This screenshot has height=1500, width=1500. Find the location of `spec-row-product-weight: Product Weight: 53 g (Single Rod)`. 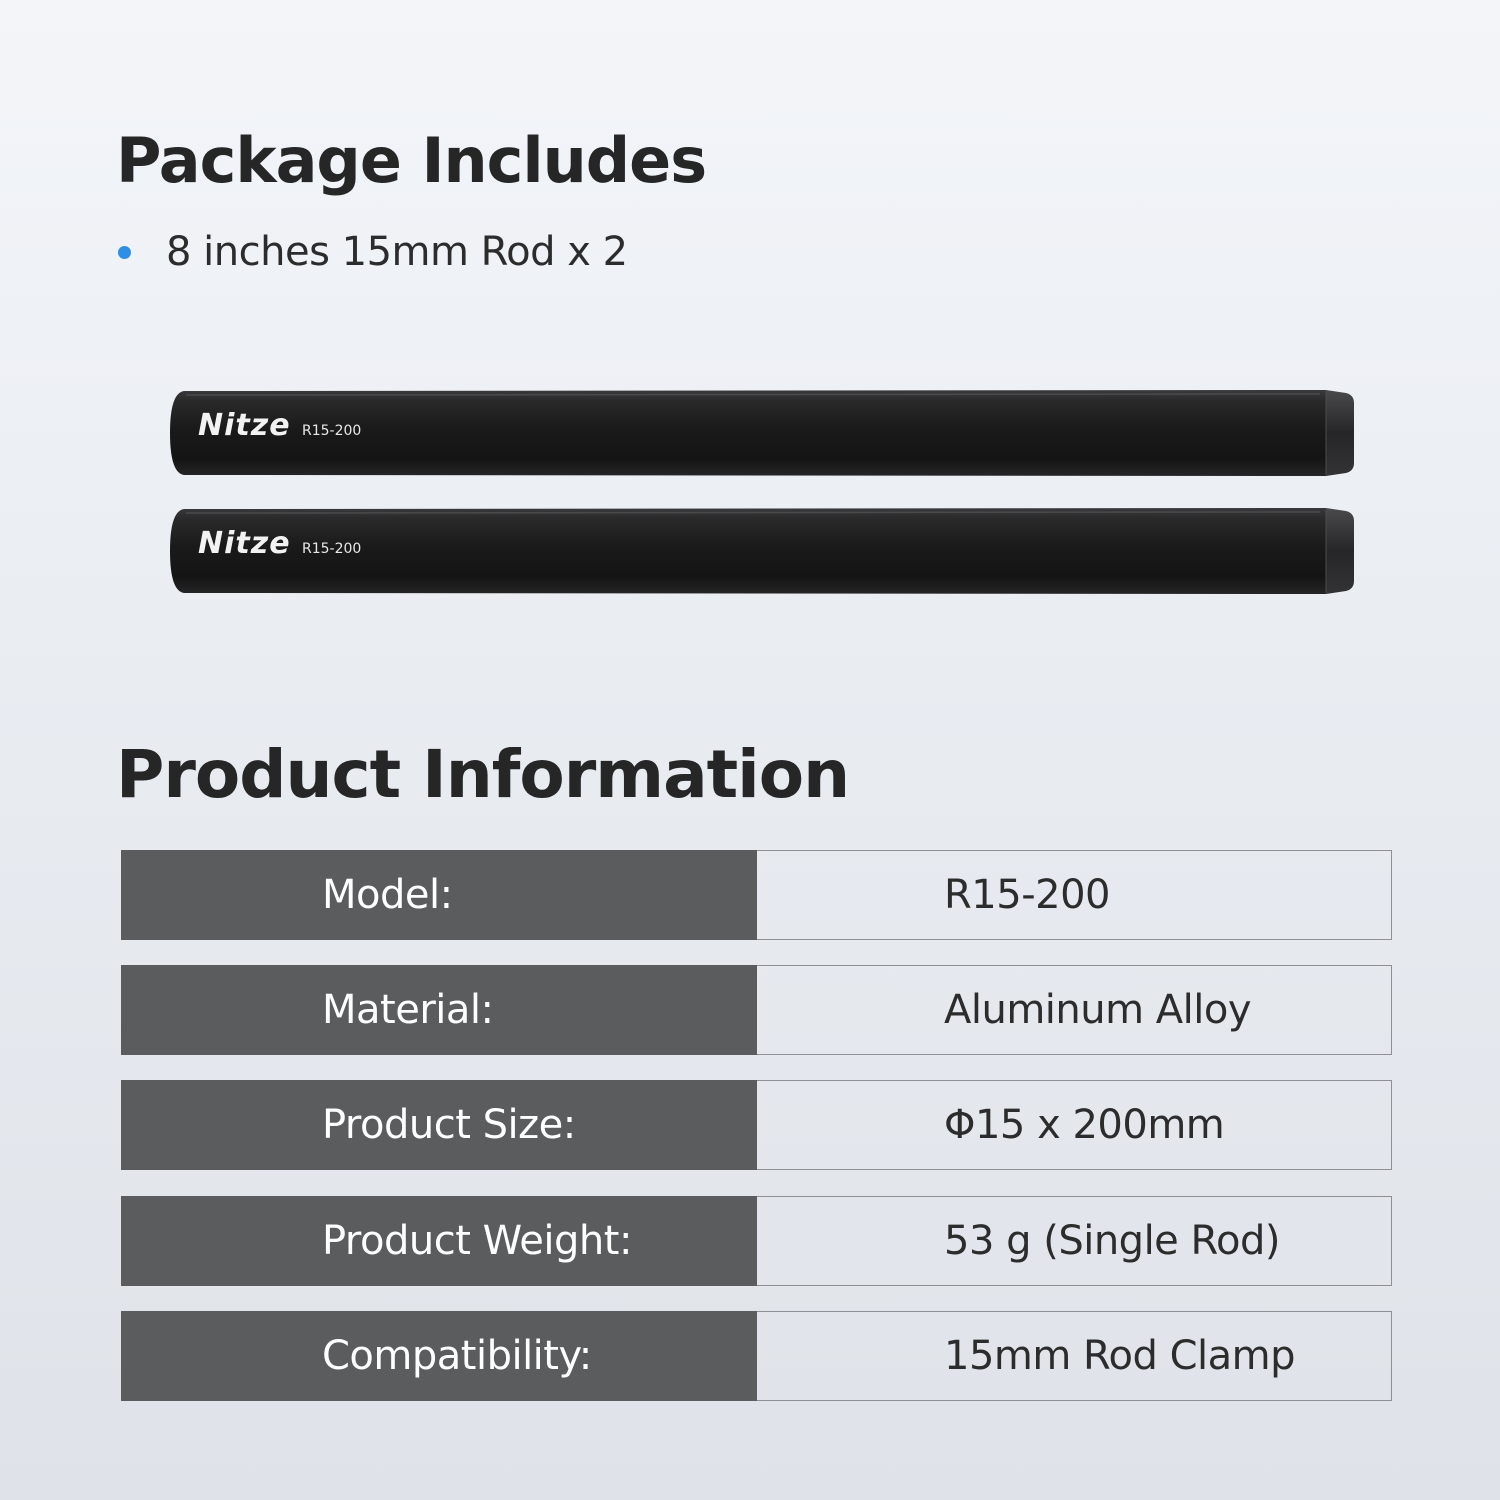

spec-row-product-weight: Product Weight: 53 g (Single Rod) is located at coordinates (756, 1241).